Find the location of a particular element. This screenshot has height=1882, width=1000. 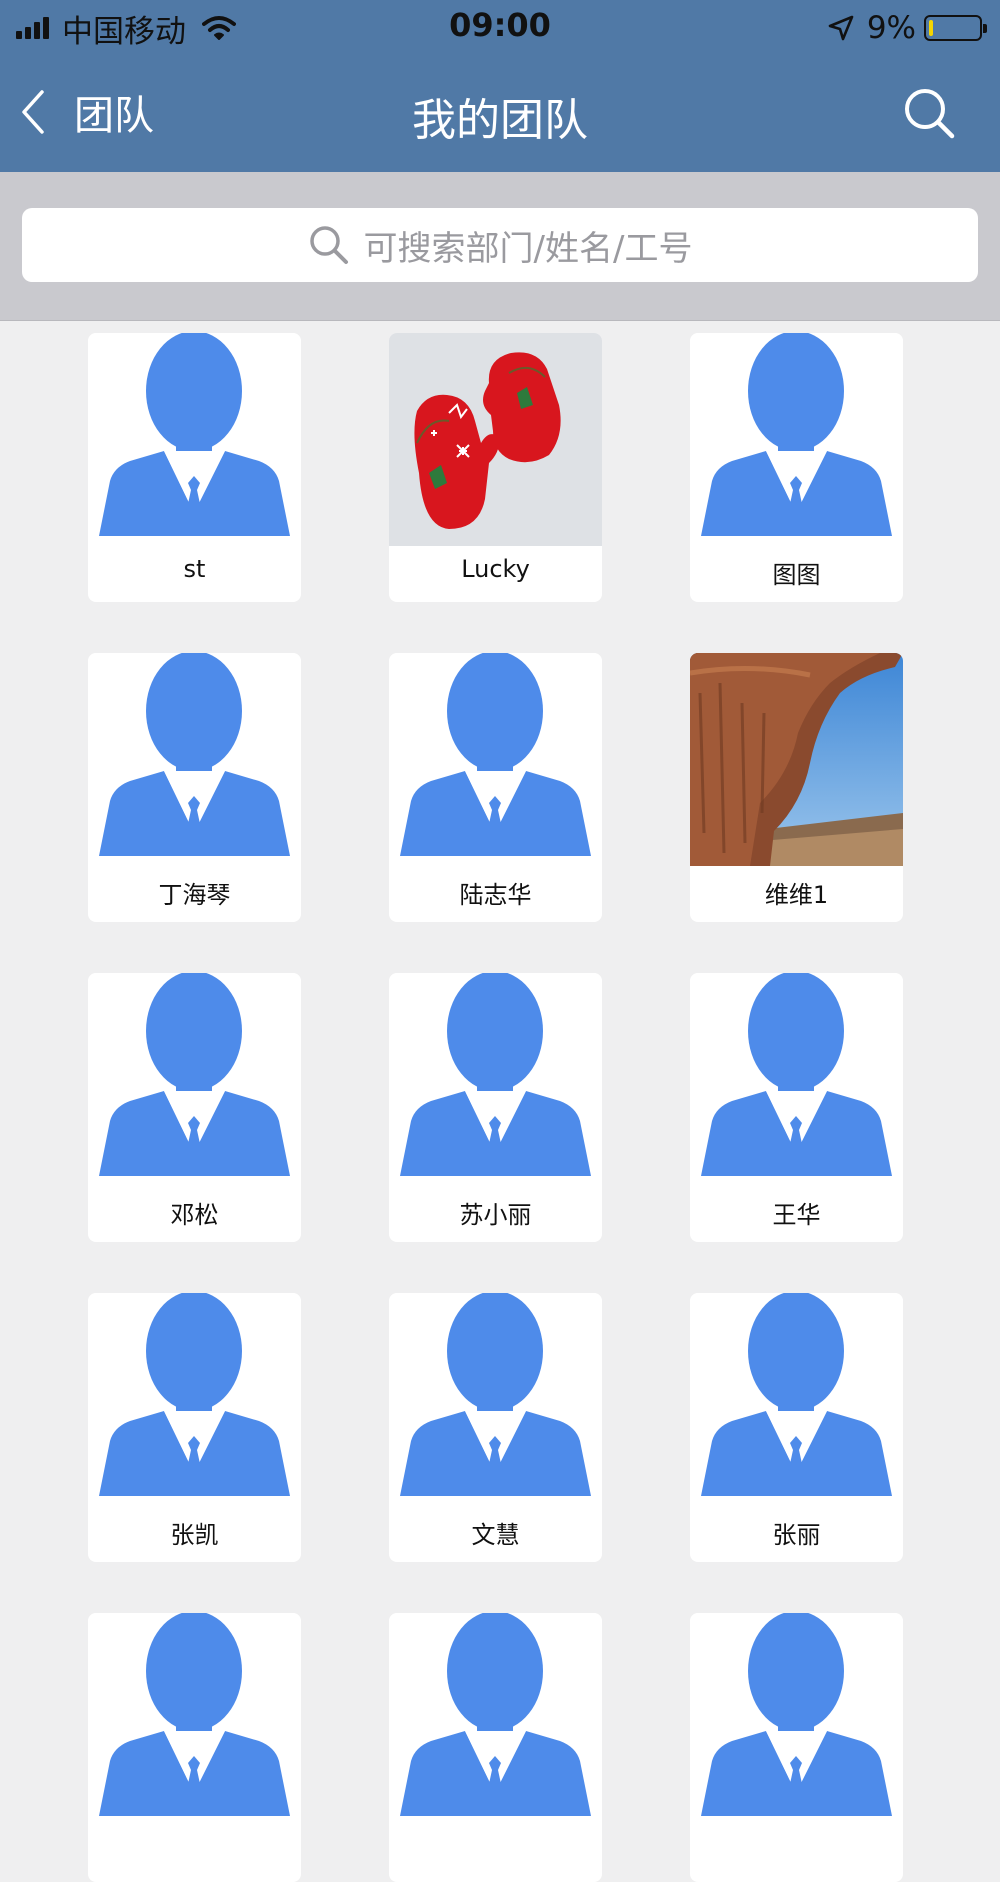

member-card: 图图 is located at coordinates (796, 467).